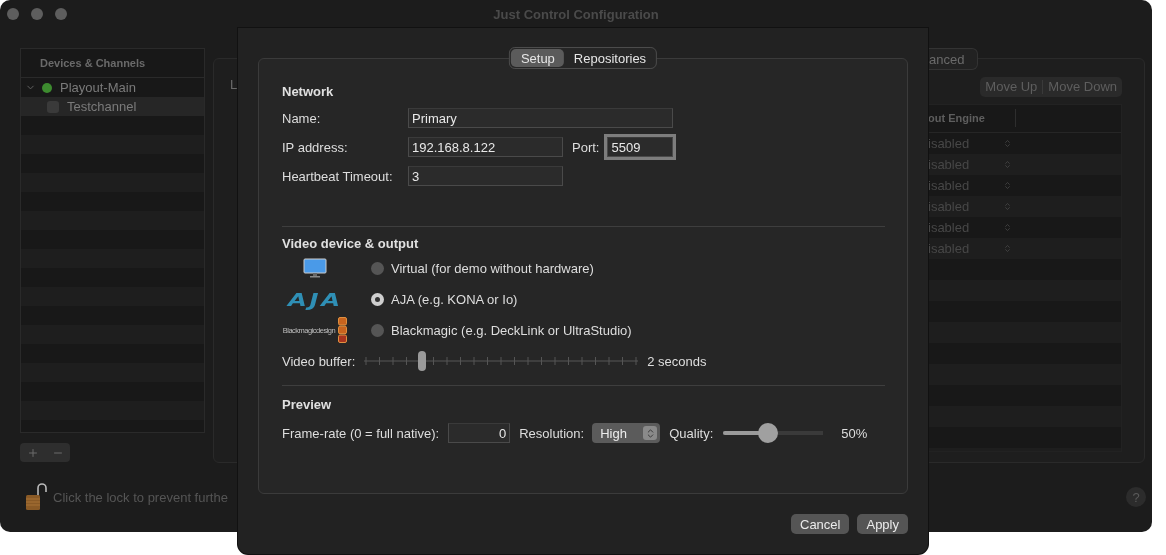 The width and height of the screenshot is (1166, 555). Describe the element at coordinates (882, 524) in the screenshot. I see `dialog-button: Apply` at that location.